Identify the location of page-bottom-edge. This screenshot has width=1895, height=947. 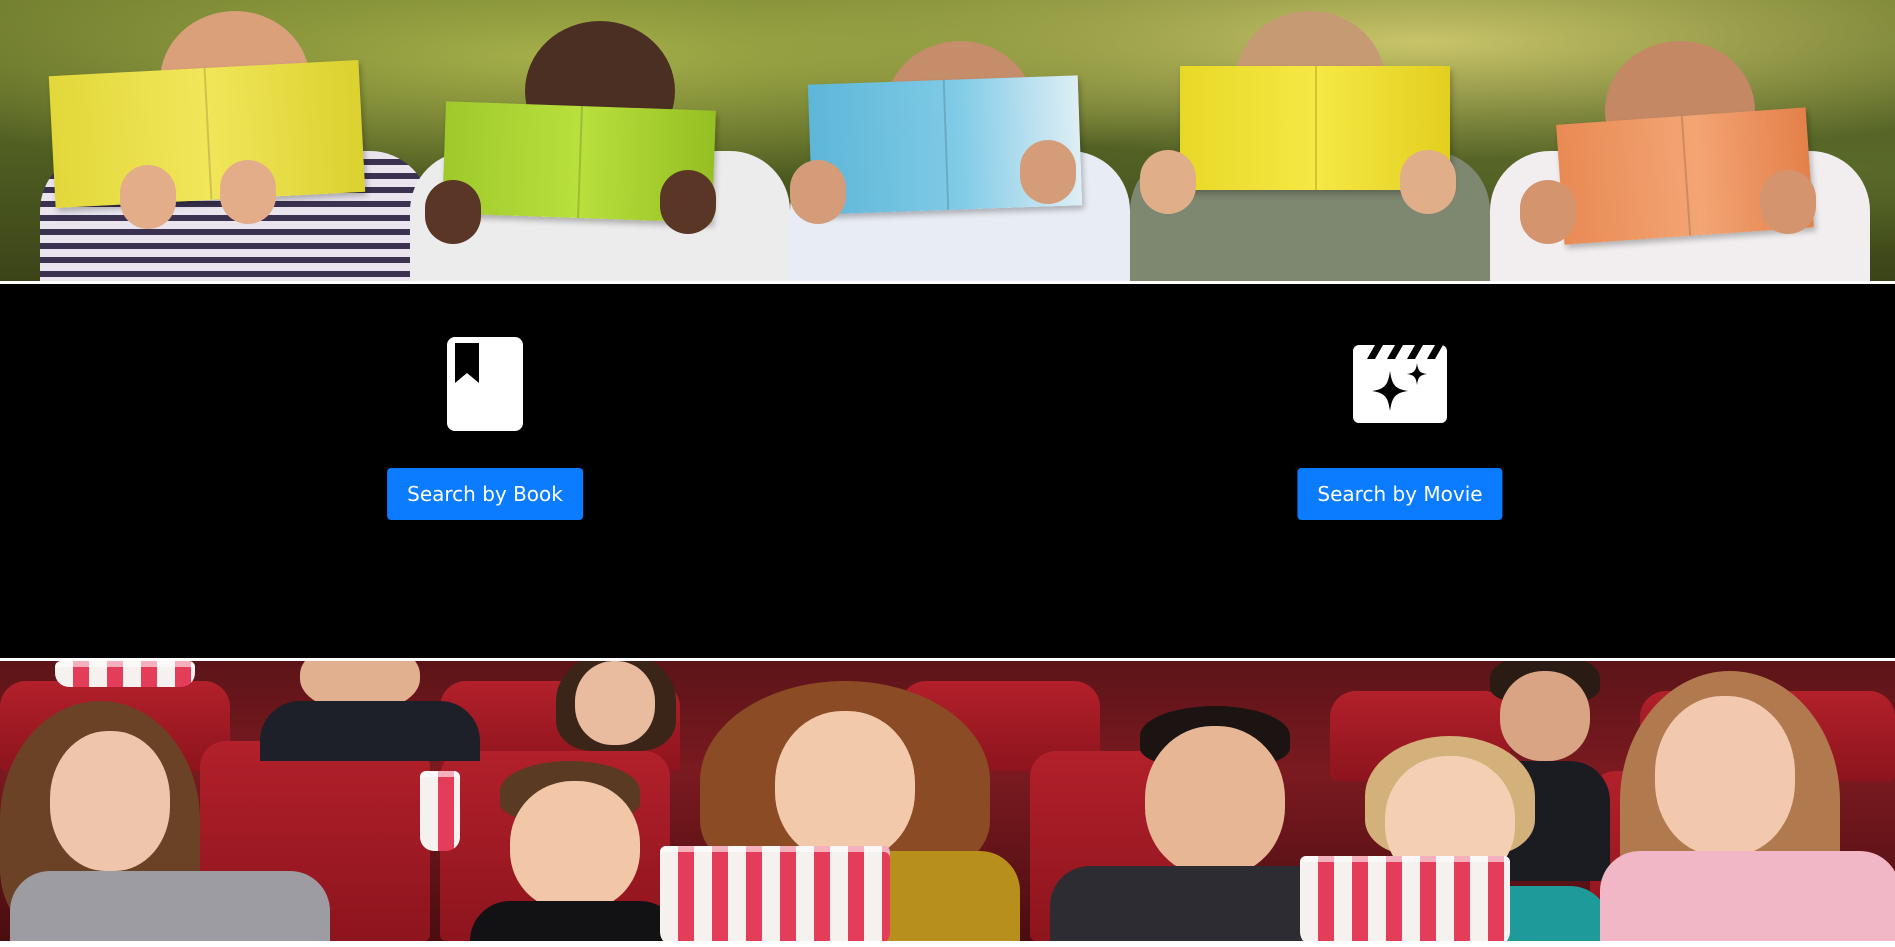
(947, 944).